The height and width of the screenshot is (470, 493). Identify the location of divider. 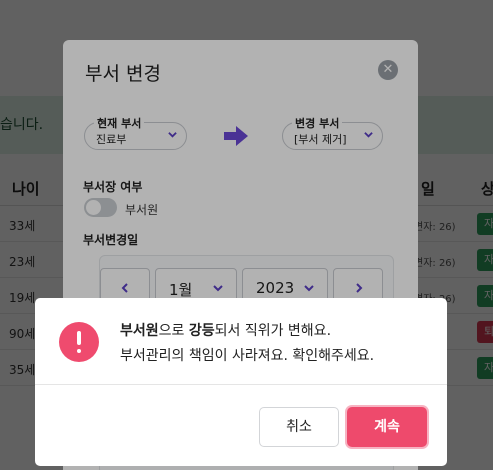
(241, 384).